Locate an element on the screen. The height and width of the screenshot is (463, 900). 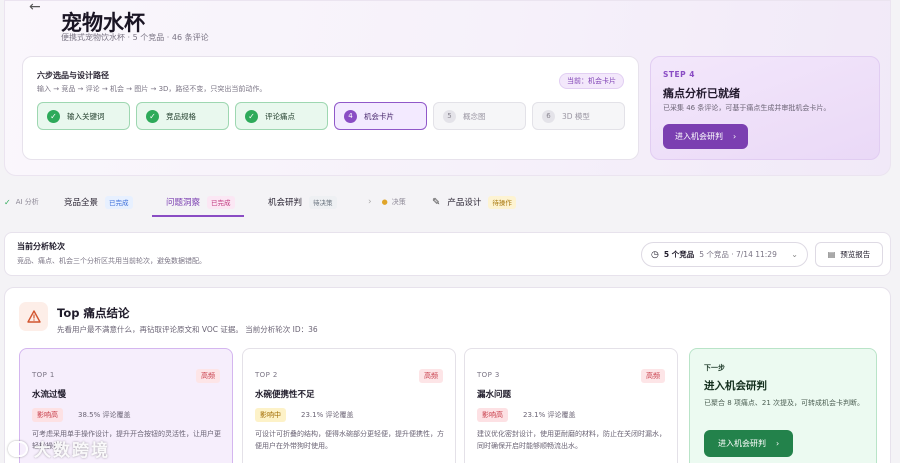
step-opportunity: 4 机会卡片 is located at coordinates (380, 116).